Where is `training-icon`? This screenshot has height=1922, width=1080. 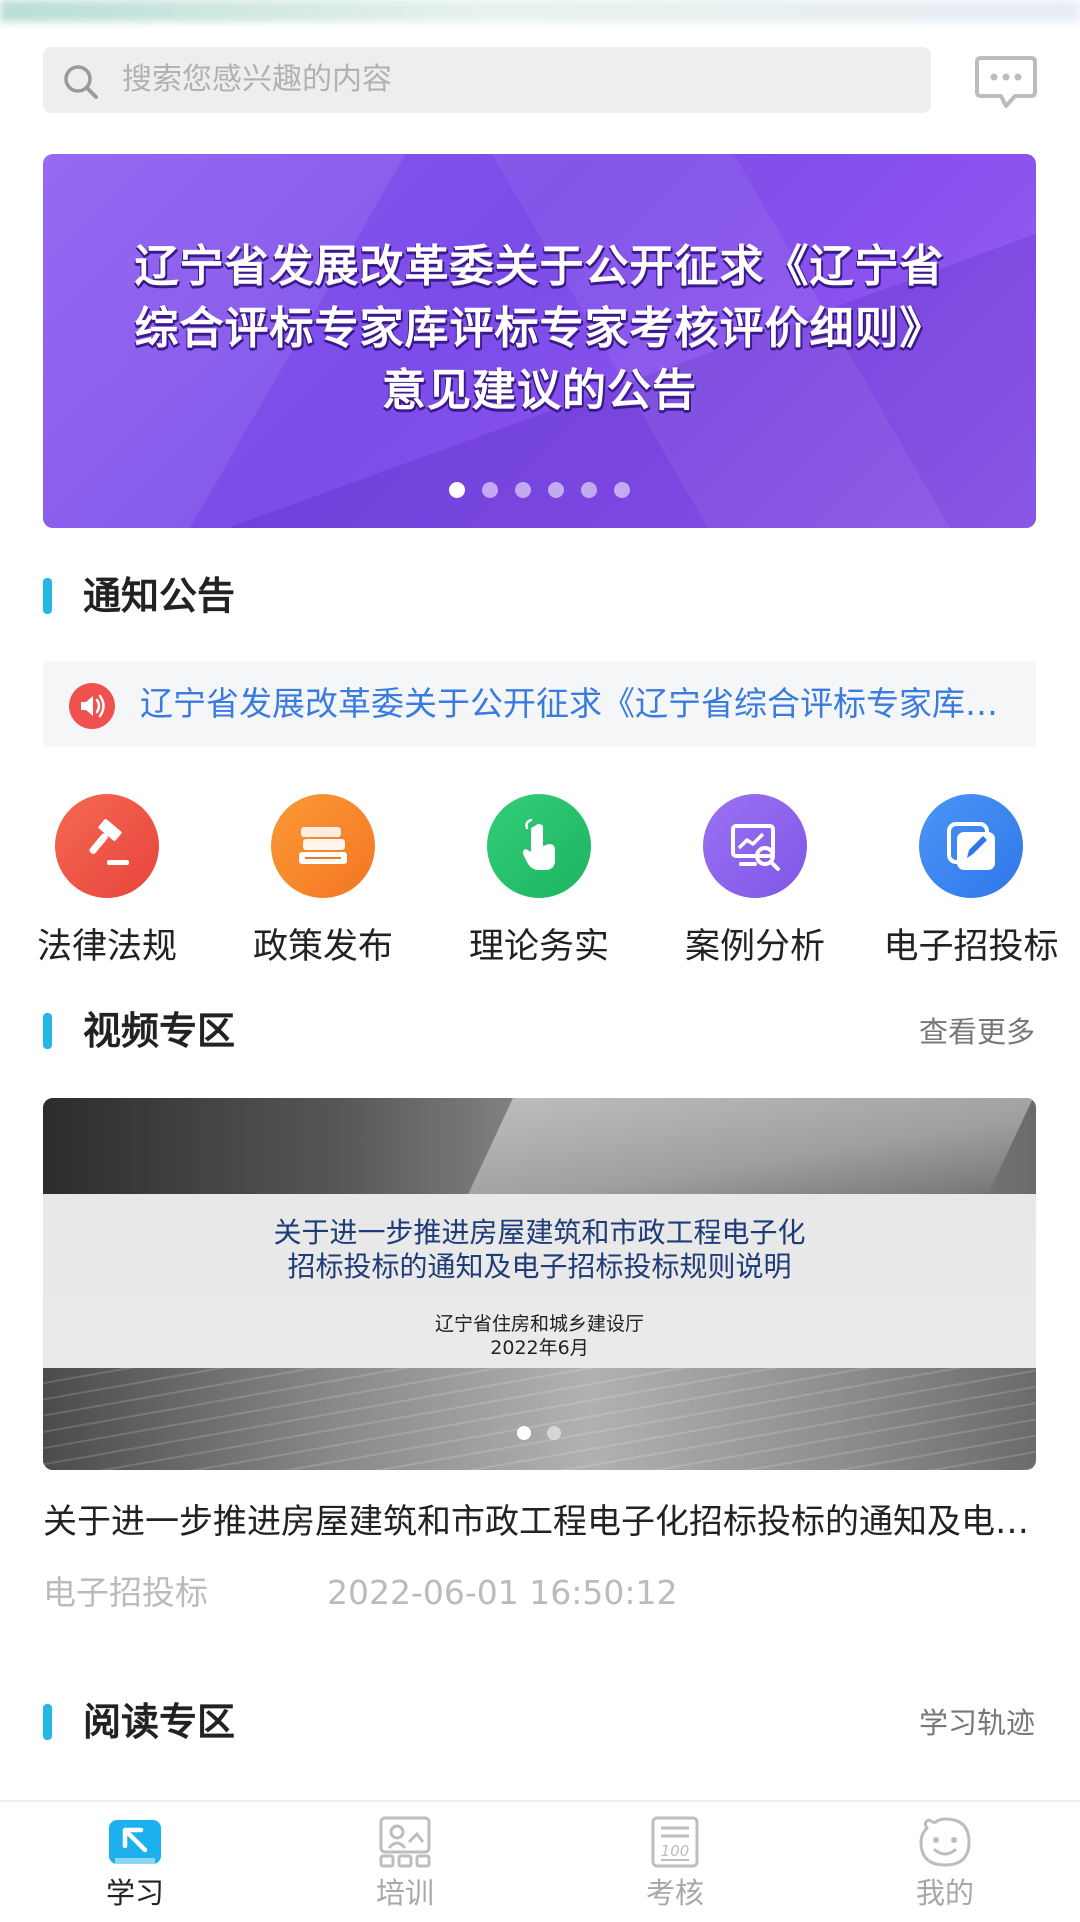
training-icon is located at coordinates (405, 1842).